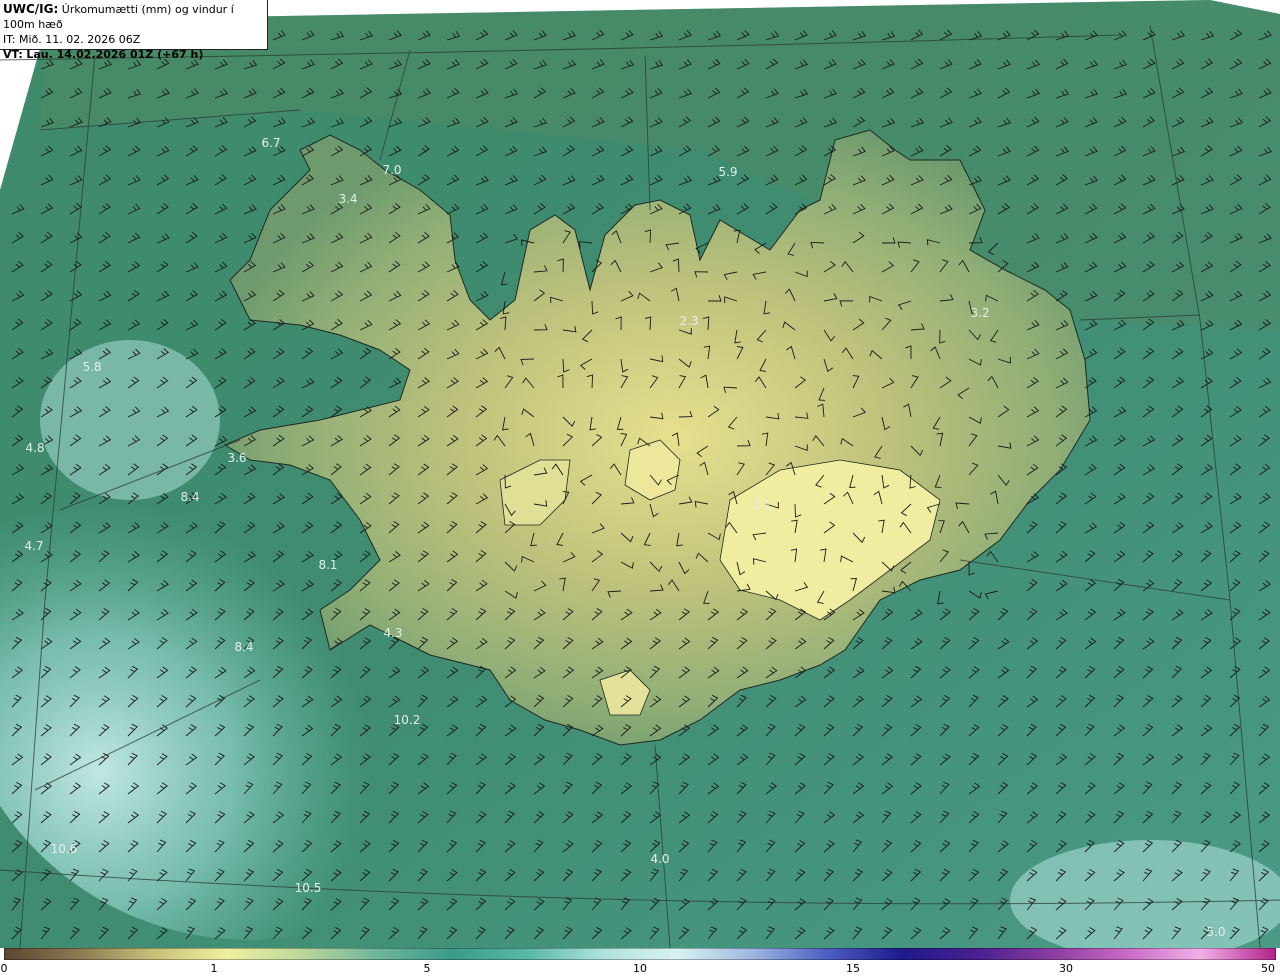 This screenshot has height=978, width=1280. What do you see at coordinates (1216, 932) in the screenshot?
I see `precip-value-label: 5.0` at bounding box center [1216, 932].